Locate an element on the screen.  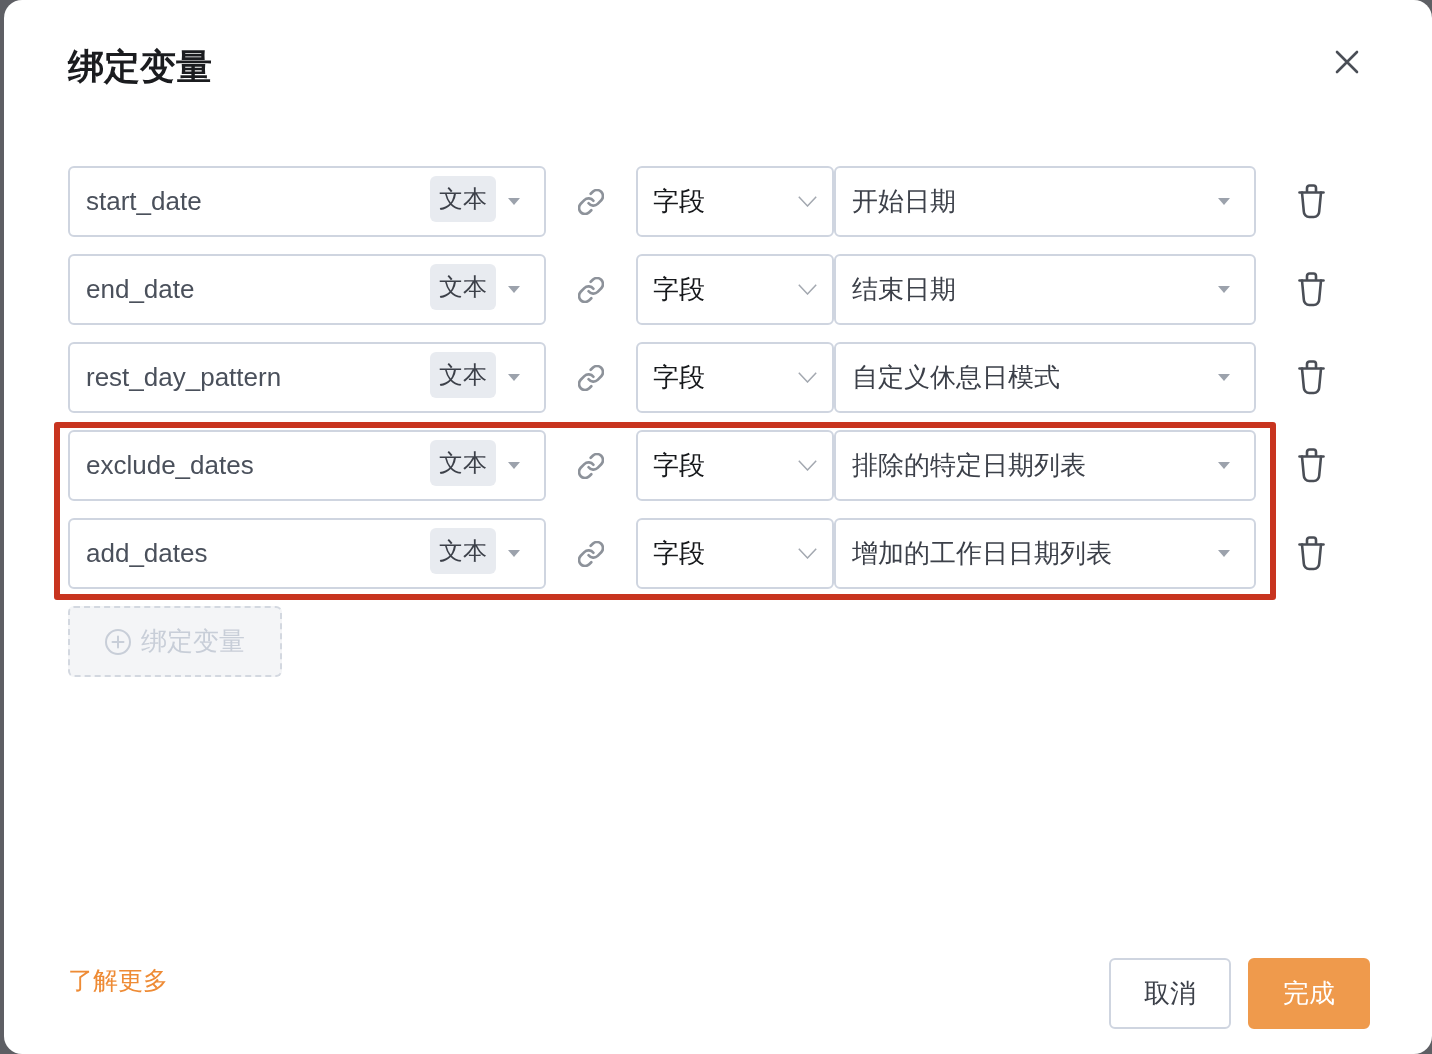
cancel-button: 取消 is located at coordinates (1170, 993).